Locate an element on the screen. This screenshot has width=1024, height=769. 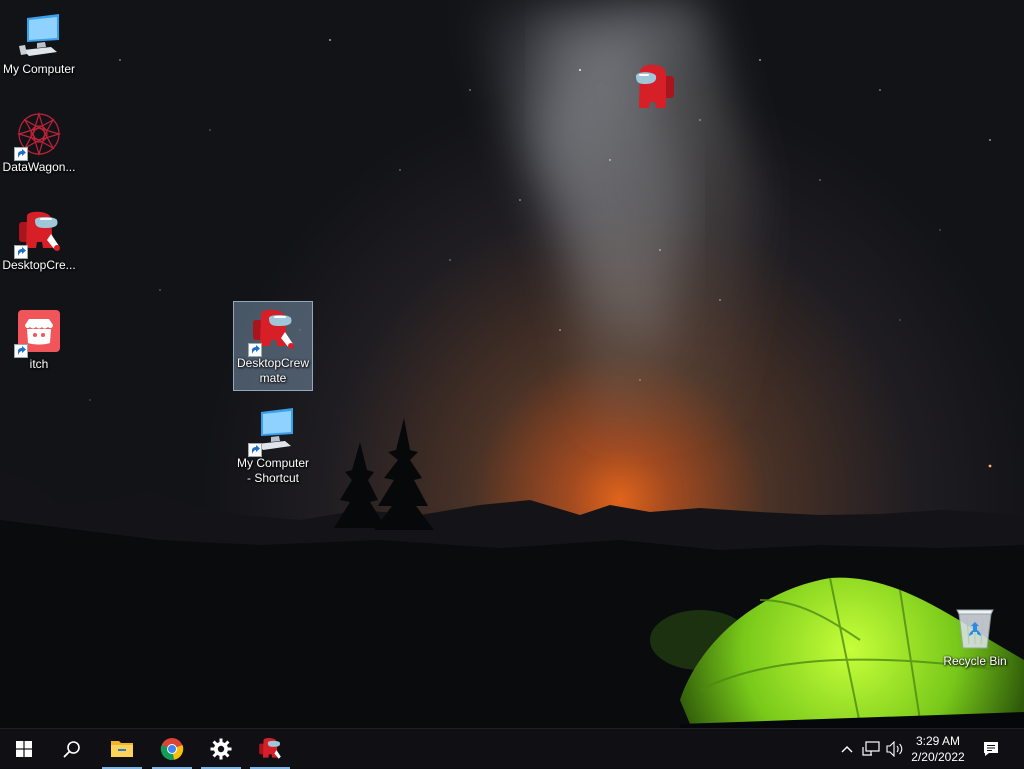
desktop-icon-label: My Computer is located at coordinates (39, 69).